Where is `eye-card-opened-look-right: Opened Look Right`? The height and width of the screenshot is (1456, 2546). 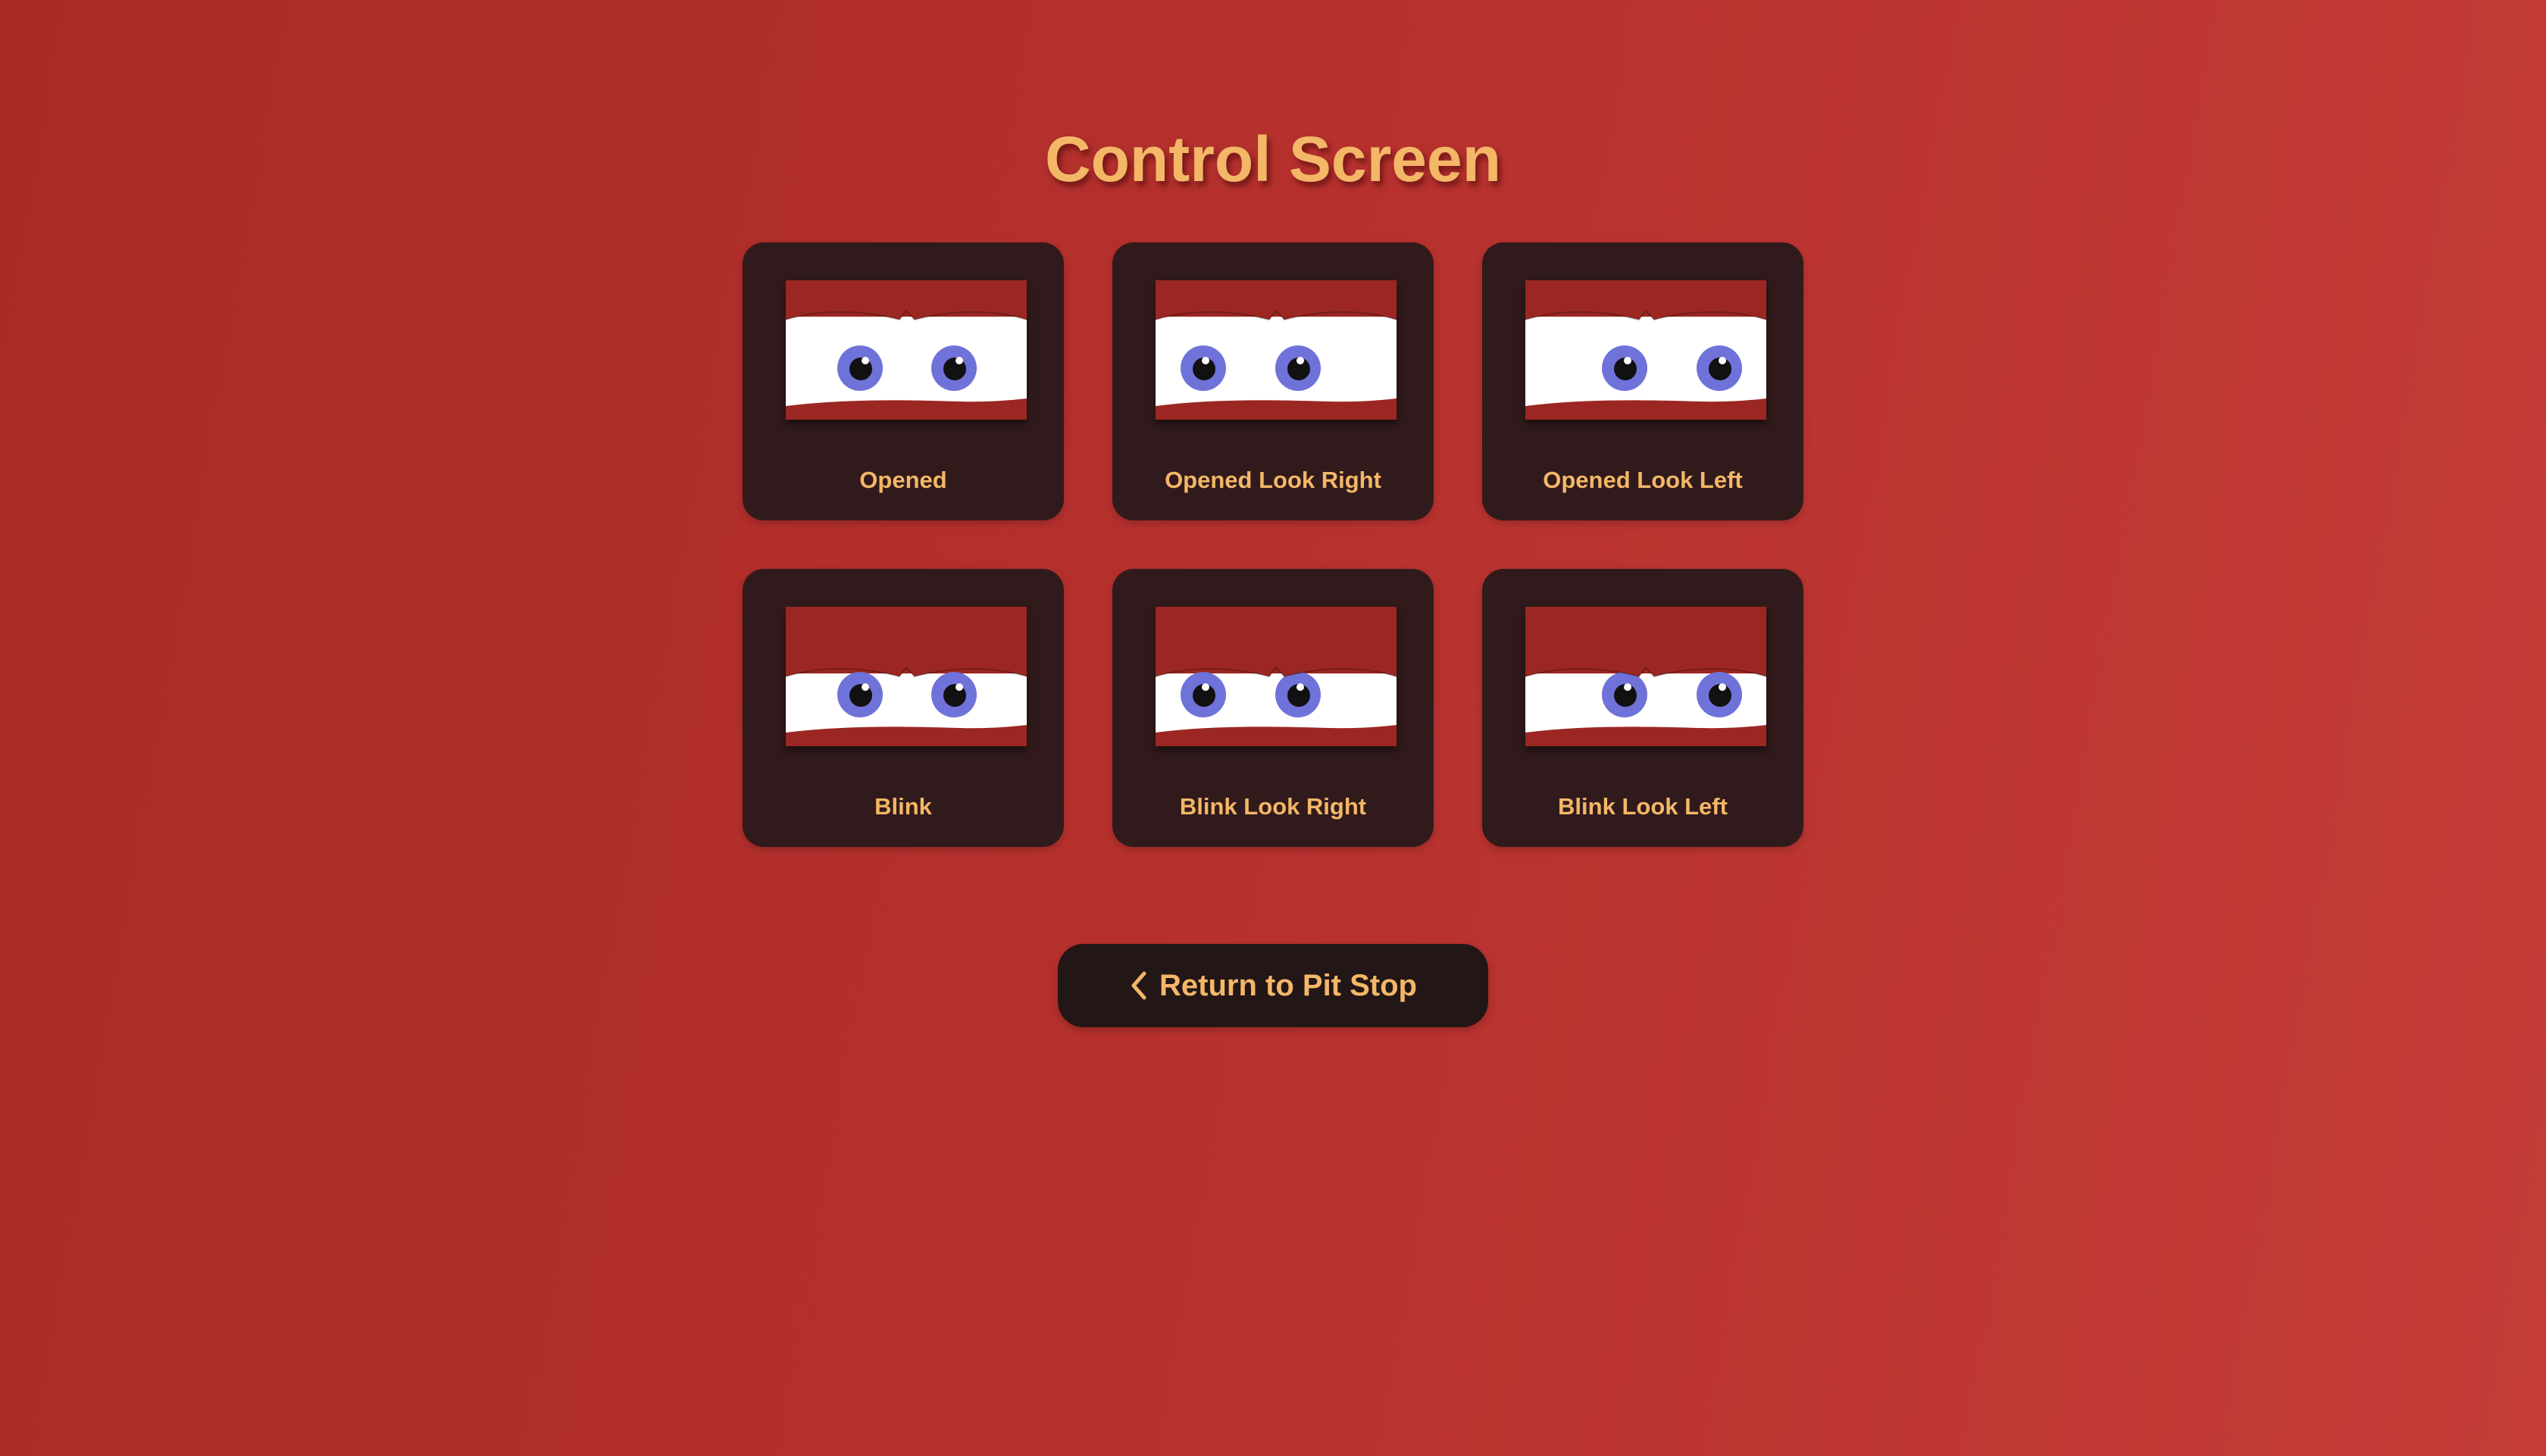 eye-card-opened-look-right: Opened Look Right is located at coordinates (1273, 381).